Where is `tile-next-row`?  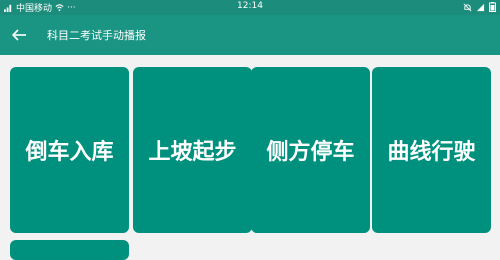 tile-next-row is located at coordinates (69, 250).